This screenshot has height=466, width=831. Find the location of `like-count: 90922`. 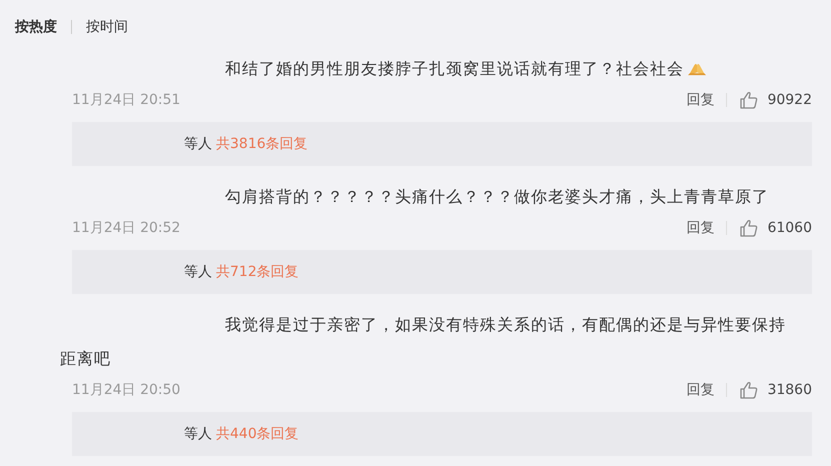

like-count: 90922 is located at coordinates (789, 100).